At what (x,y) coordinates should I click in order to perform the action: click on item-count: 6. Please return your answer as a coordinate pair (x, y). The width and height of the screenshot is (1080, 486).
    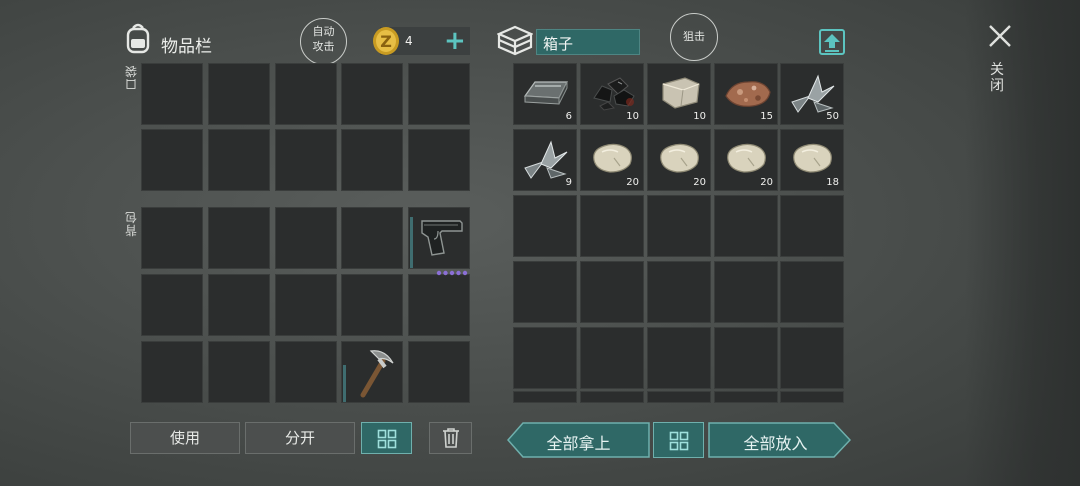
    Looking at the image, I should click on (568, 116).